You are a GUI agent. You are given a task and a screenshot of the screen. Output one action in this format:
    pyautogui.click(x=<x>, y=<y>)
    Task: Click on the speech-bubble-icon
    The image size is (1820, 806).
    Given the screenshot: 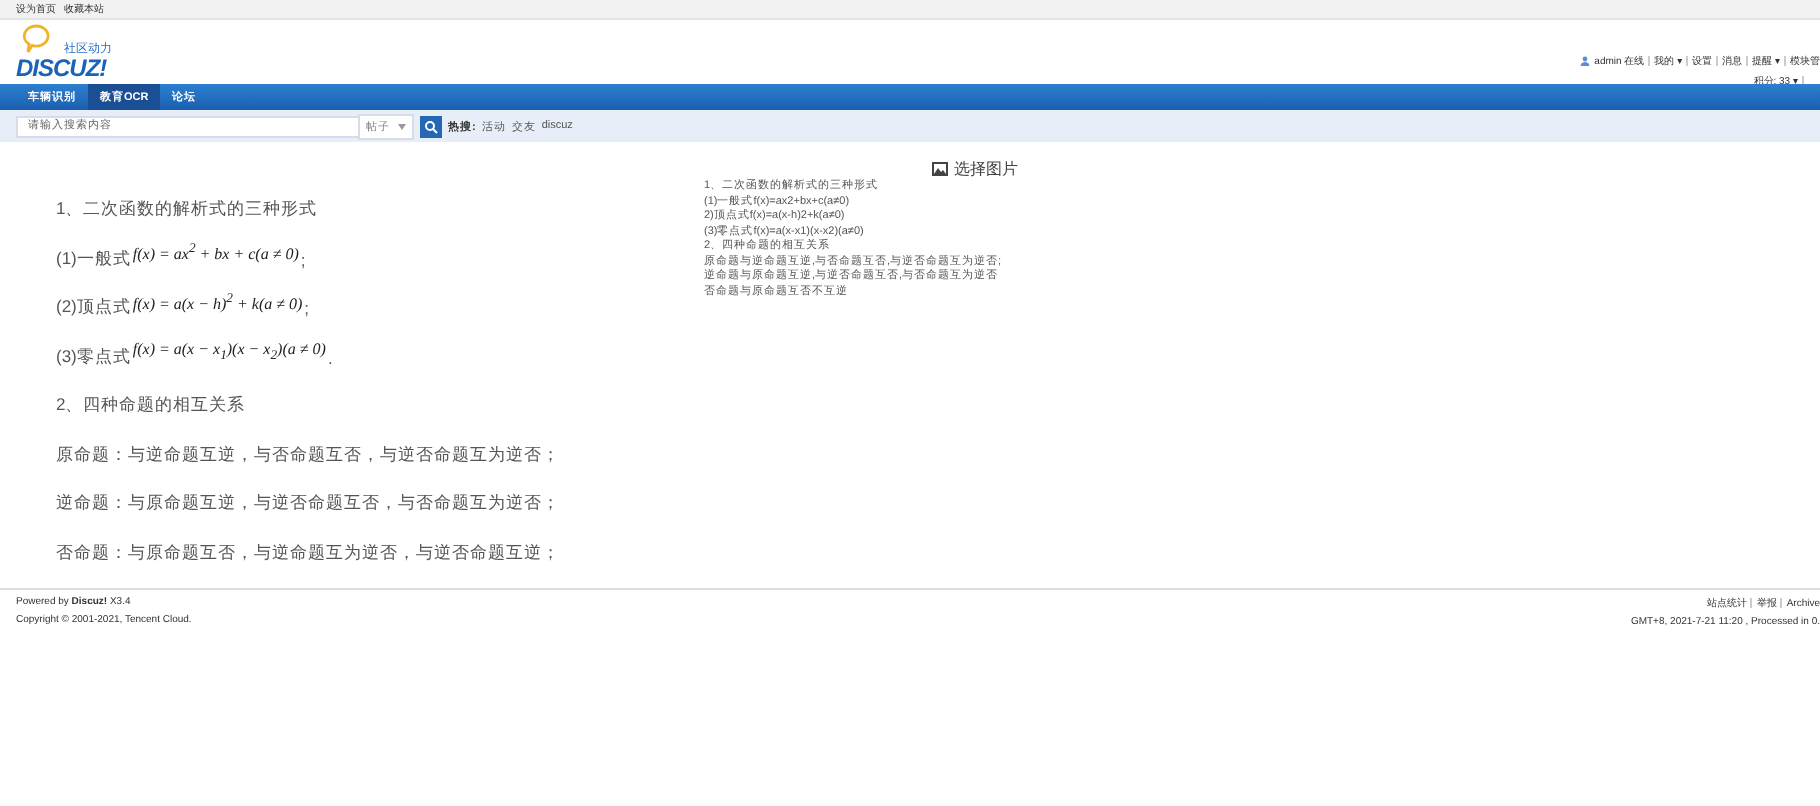 What is the action you would take?
    pyautogui.click(x=36, y=39)
    